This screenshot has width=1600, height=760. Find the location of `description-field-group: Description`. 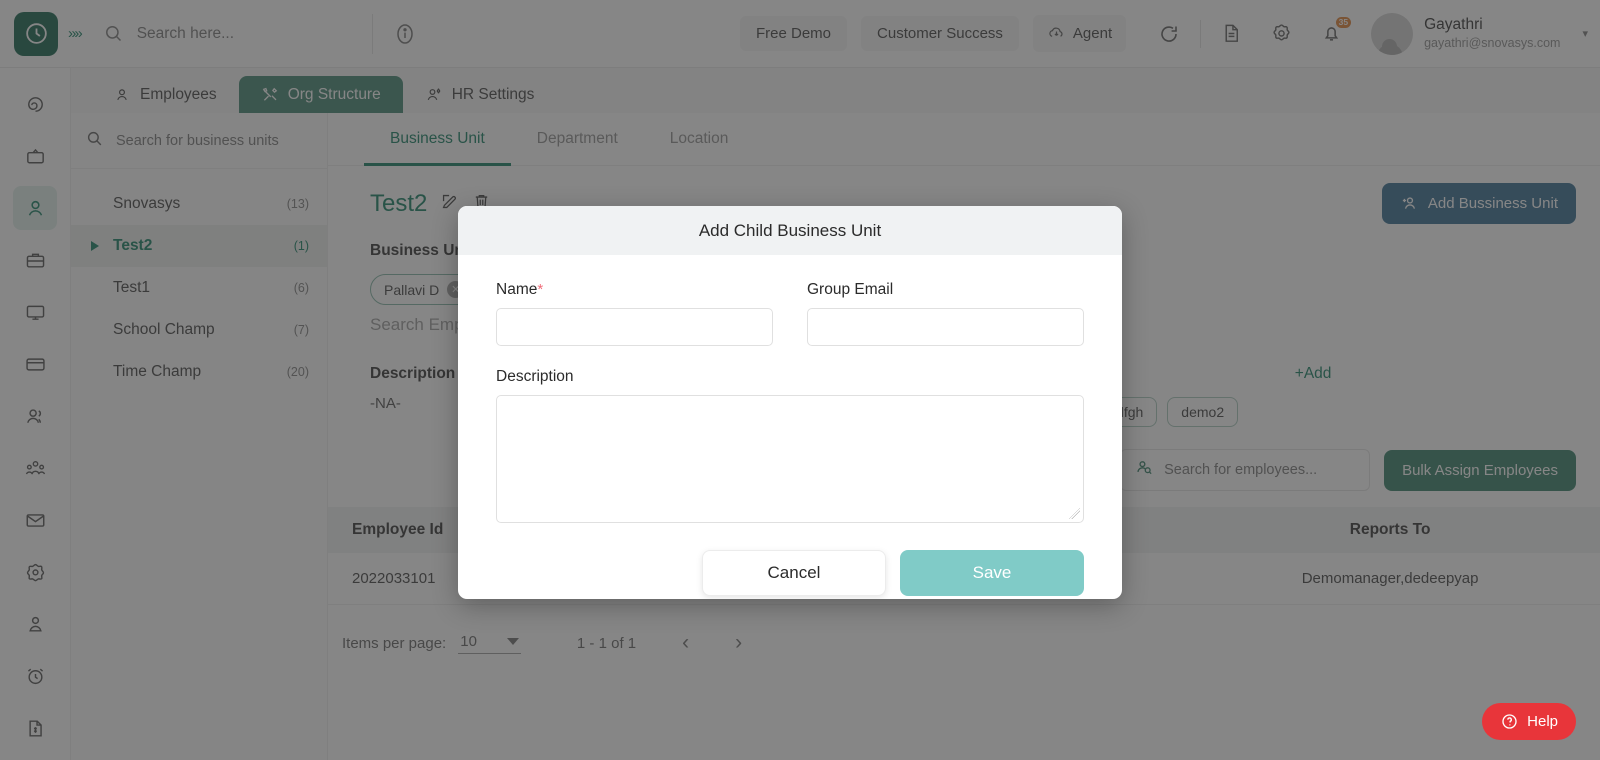

description-field-group: Description is located at coordinates (790, 448).